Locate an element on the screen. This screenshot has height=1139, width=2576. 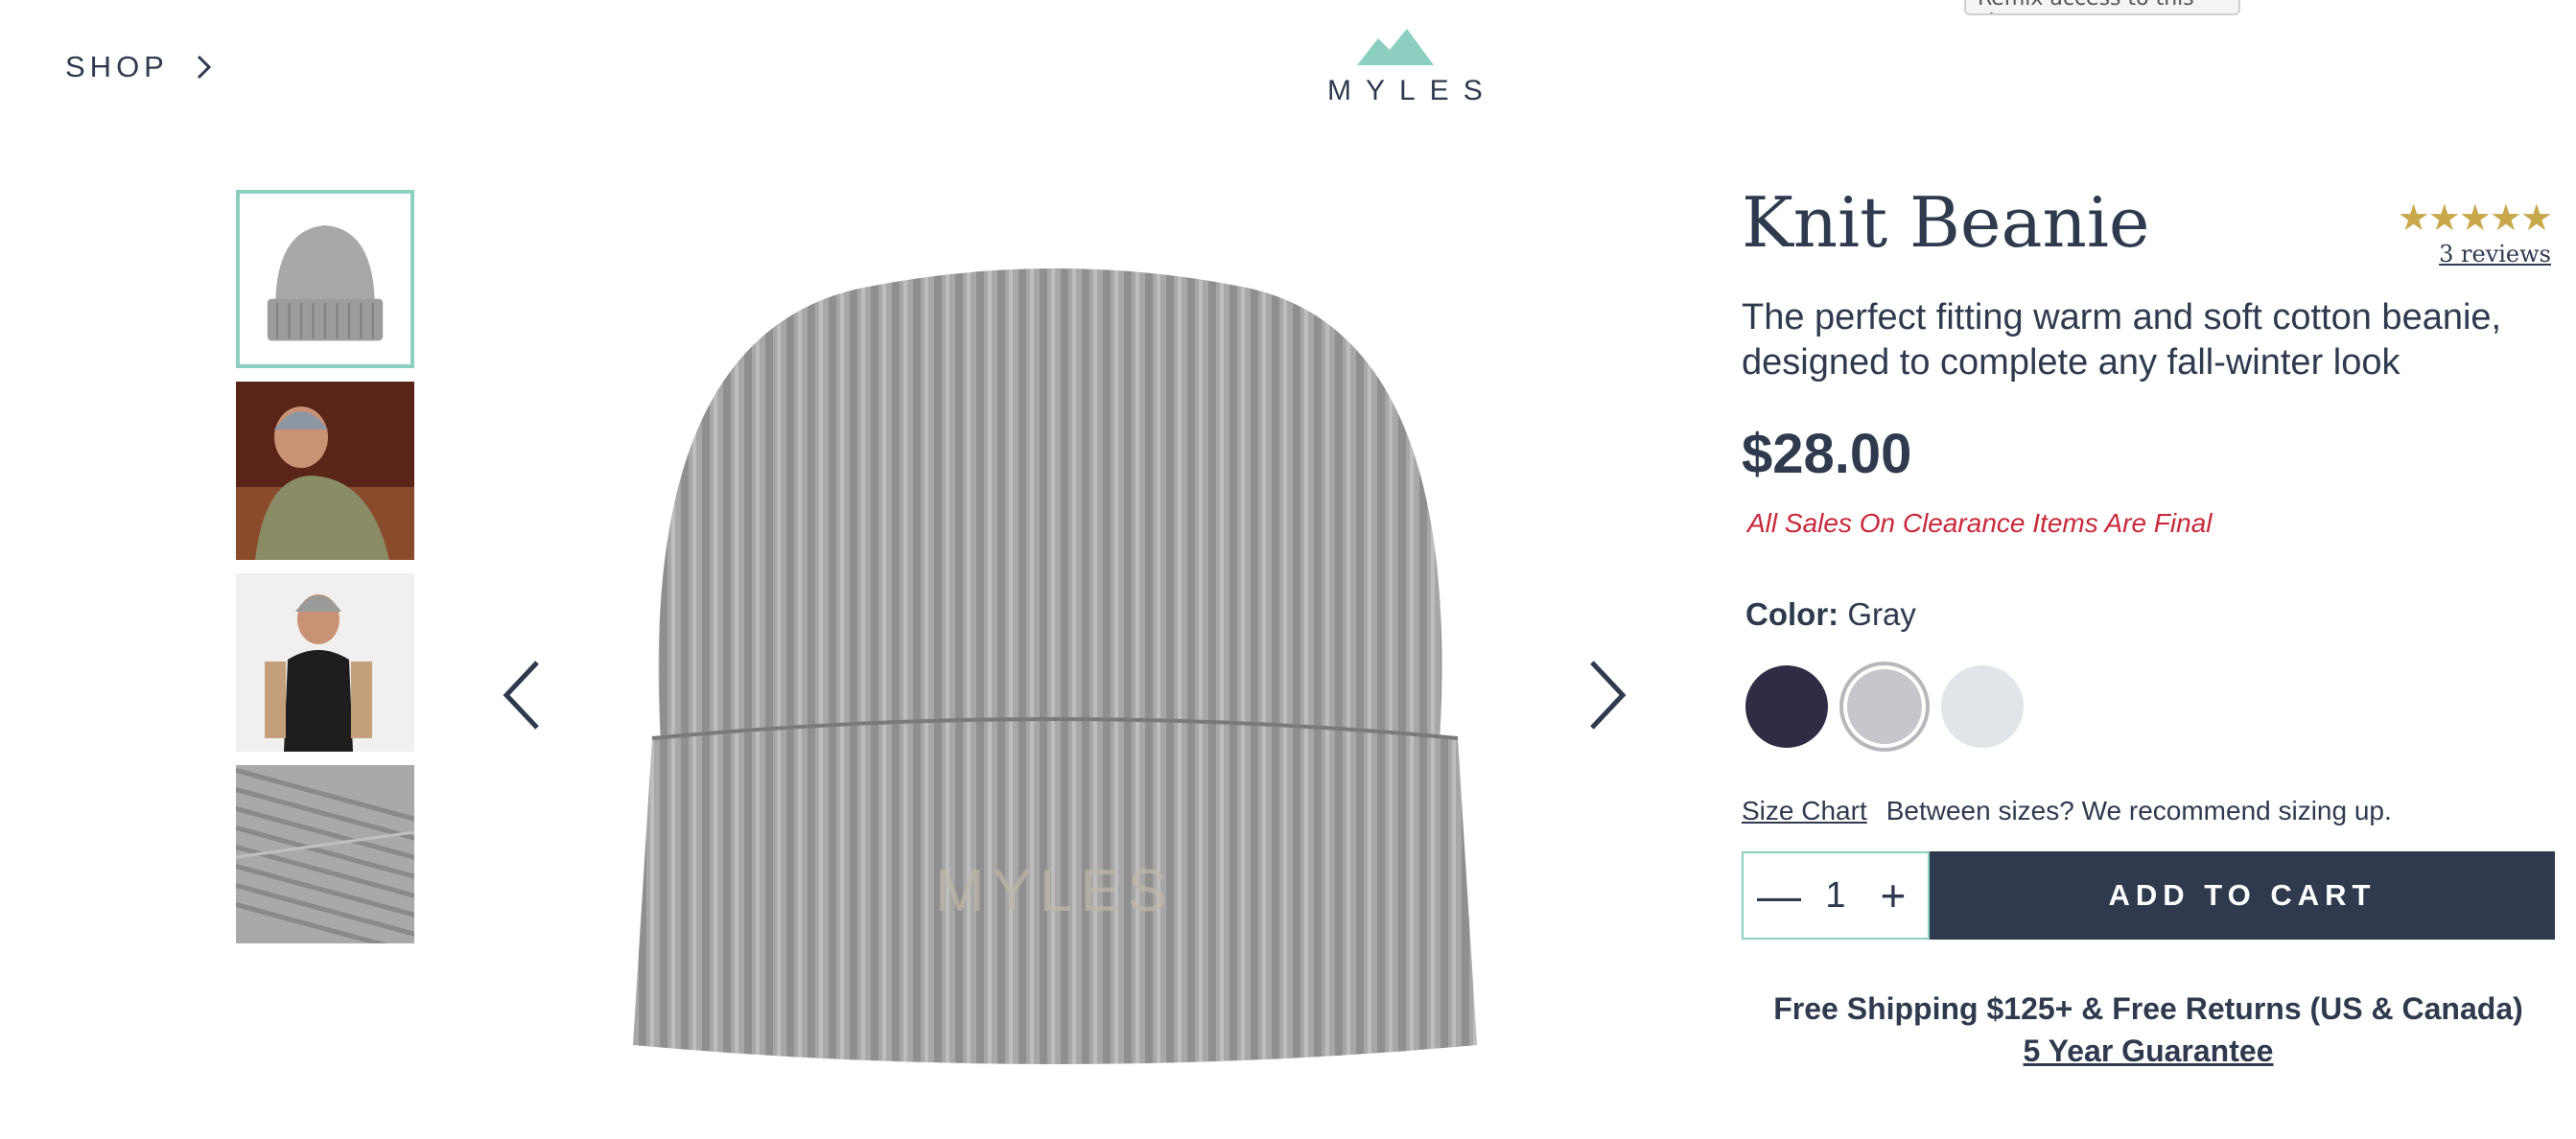
model-outdoor-thumb-image is located at coordinates (325, 471).